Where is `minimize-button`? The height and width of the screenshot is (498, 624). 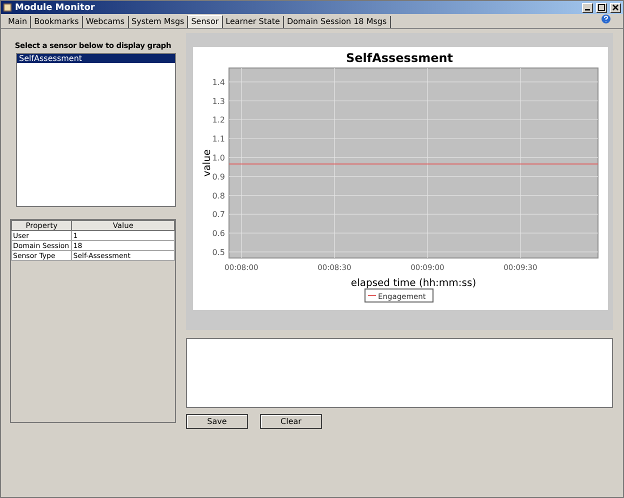
minimize-button is located at coordinates (587, 7).